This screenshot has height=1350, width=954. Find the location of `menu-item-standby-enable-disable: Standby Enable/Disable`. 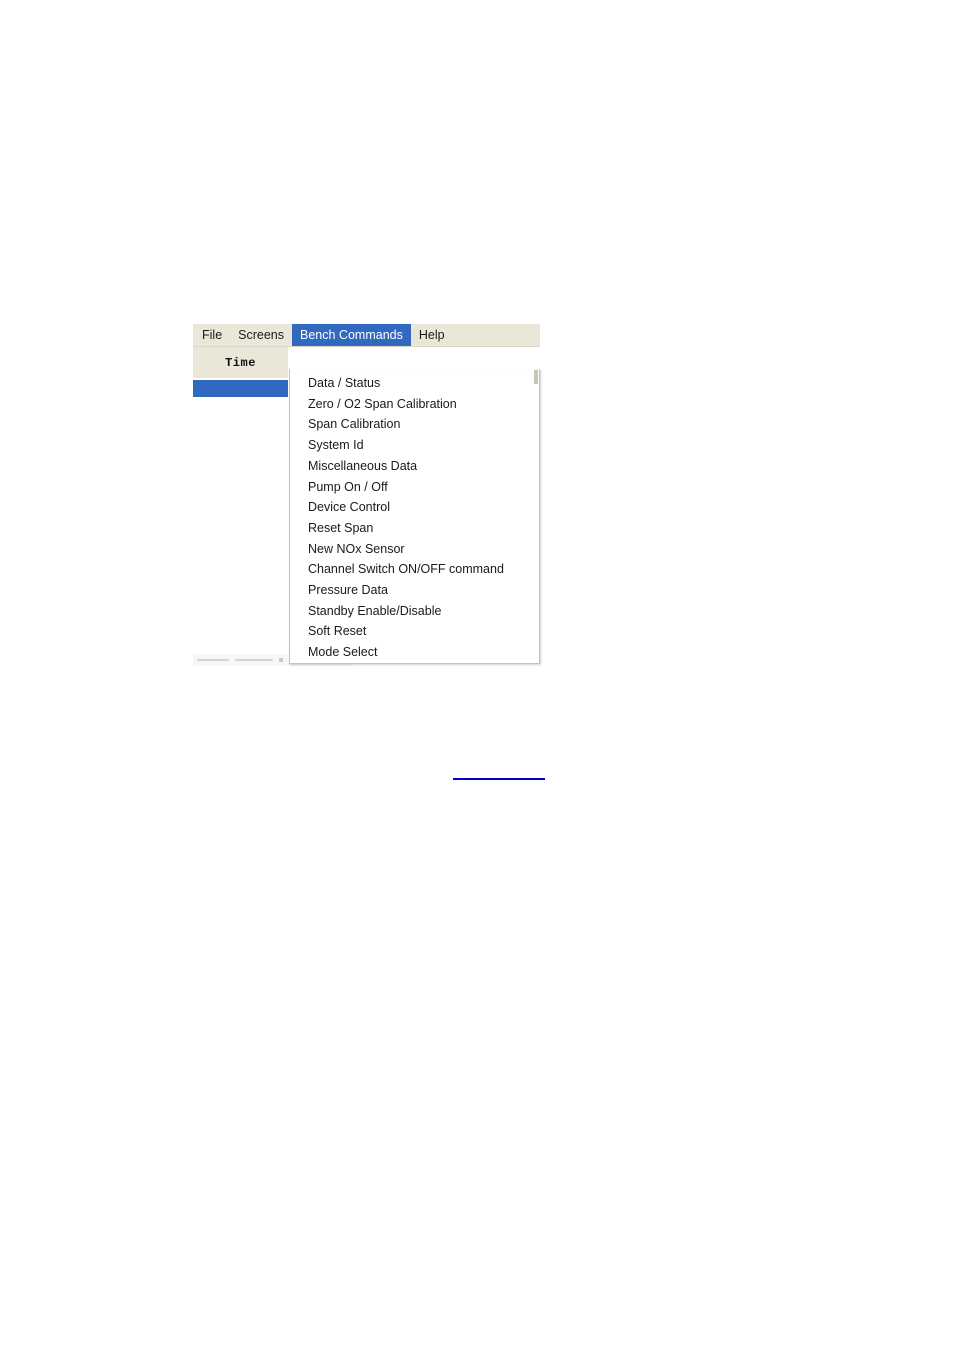

menu-item-standby-enable-disable: Standby Enable/Disable is located at coordinates (414, 611).